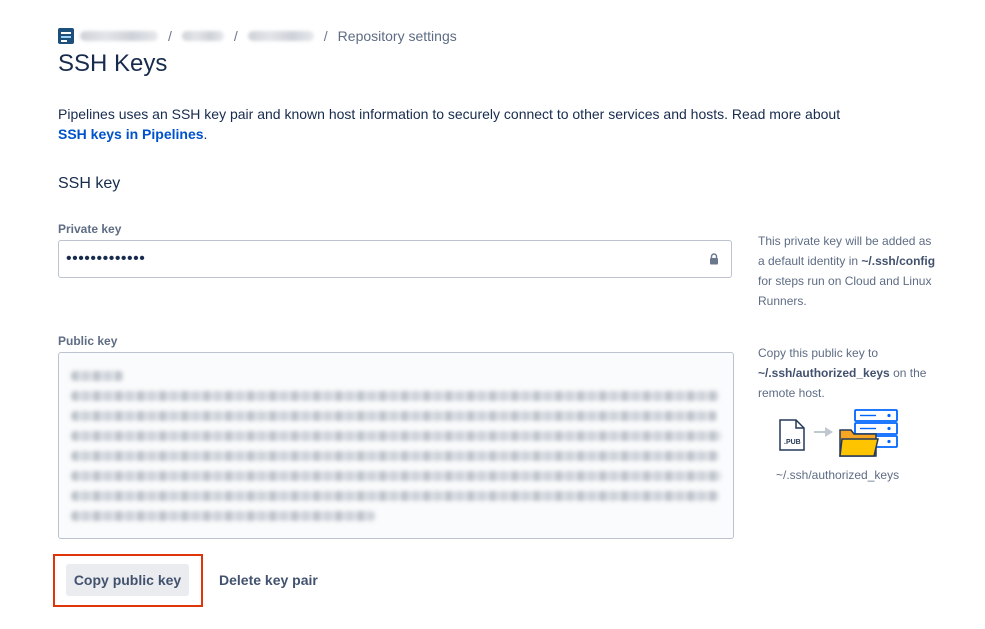 This screenshot has height=629, width=985. Describe the element at coordinates (119, 36) in the screenshot. I see `breadcrumb-workspace` at that location.